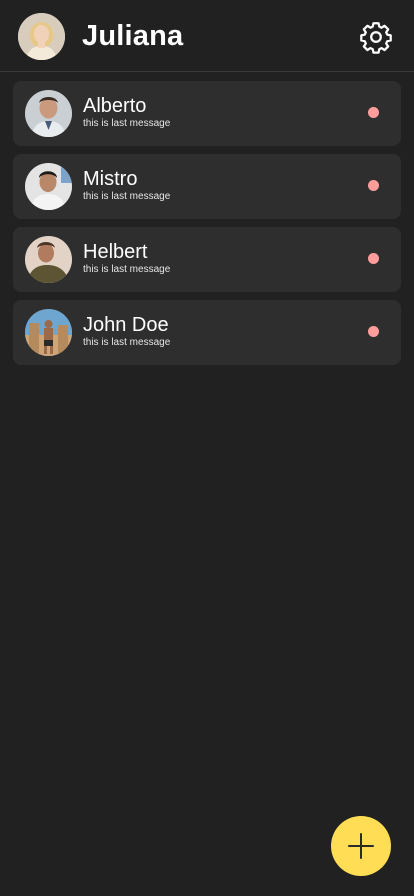 This screenshot has height=896, width=414. Describe the element at coordinates (115, 252) in the screenshot. I see `contact-name: Helbert` at that location.